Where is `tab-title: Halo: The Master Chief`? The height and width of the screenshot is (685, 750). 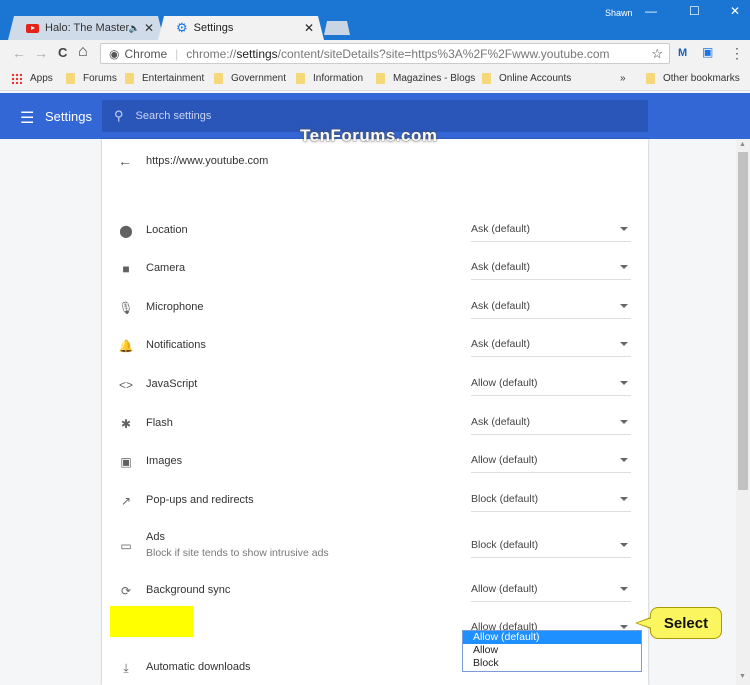
tab-title: Halo: The Master Chief is located at coordinates (87, 28).